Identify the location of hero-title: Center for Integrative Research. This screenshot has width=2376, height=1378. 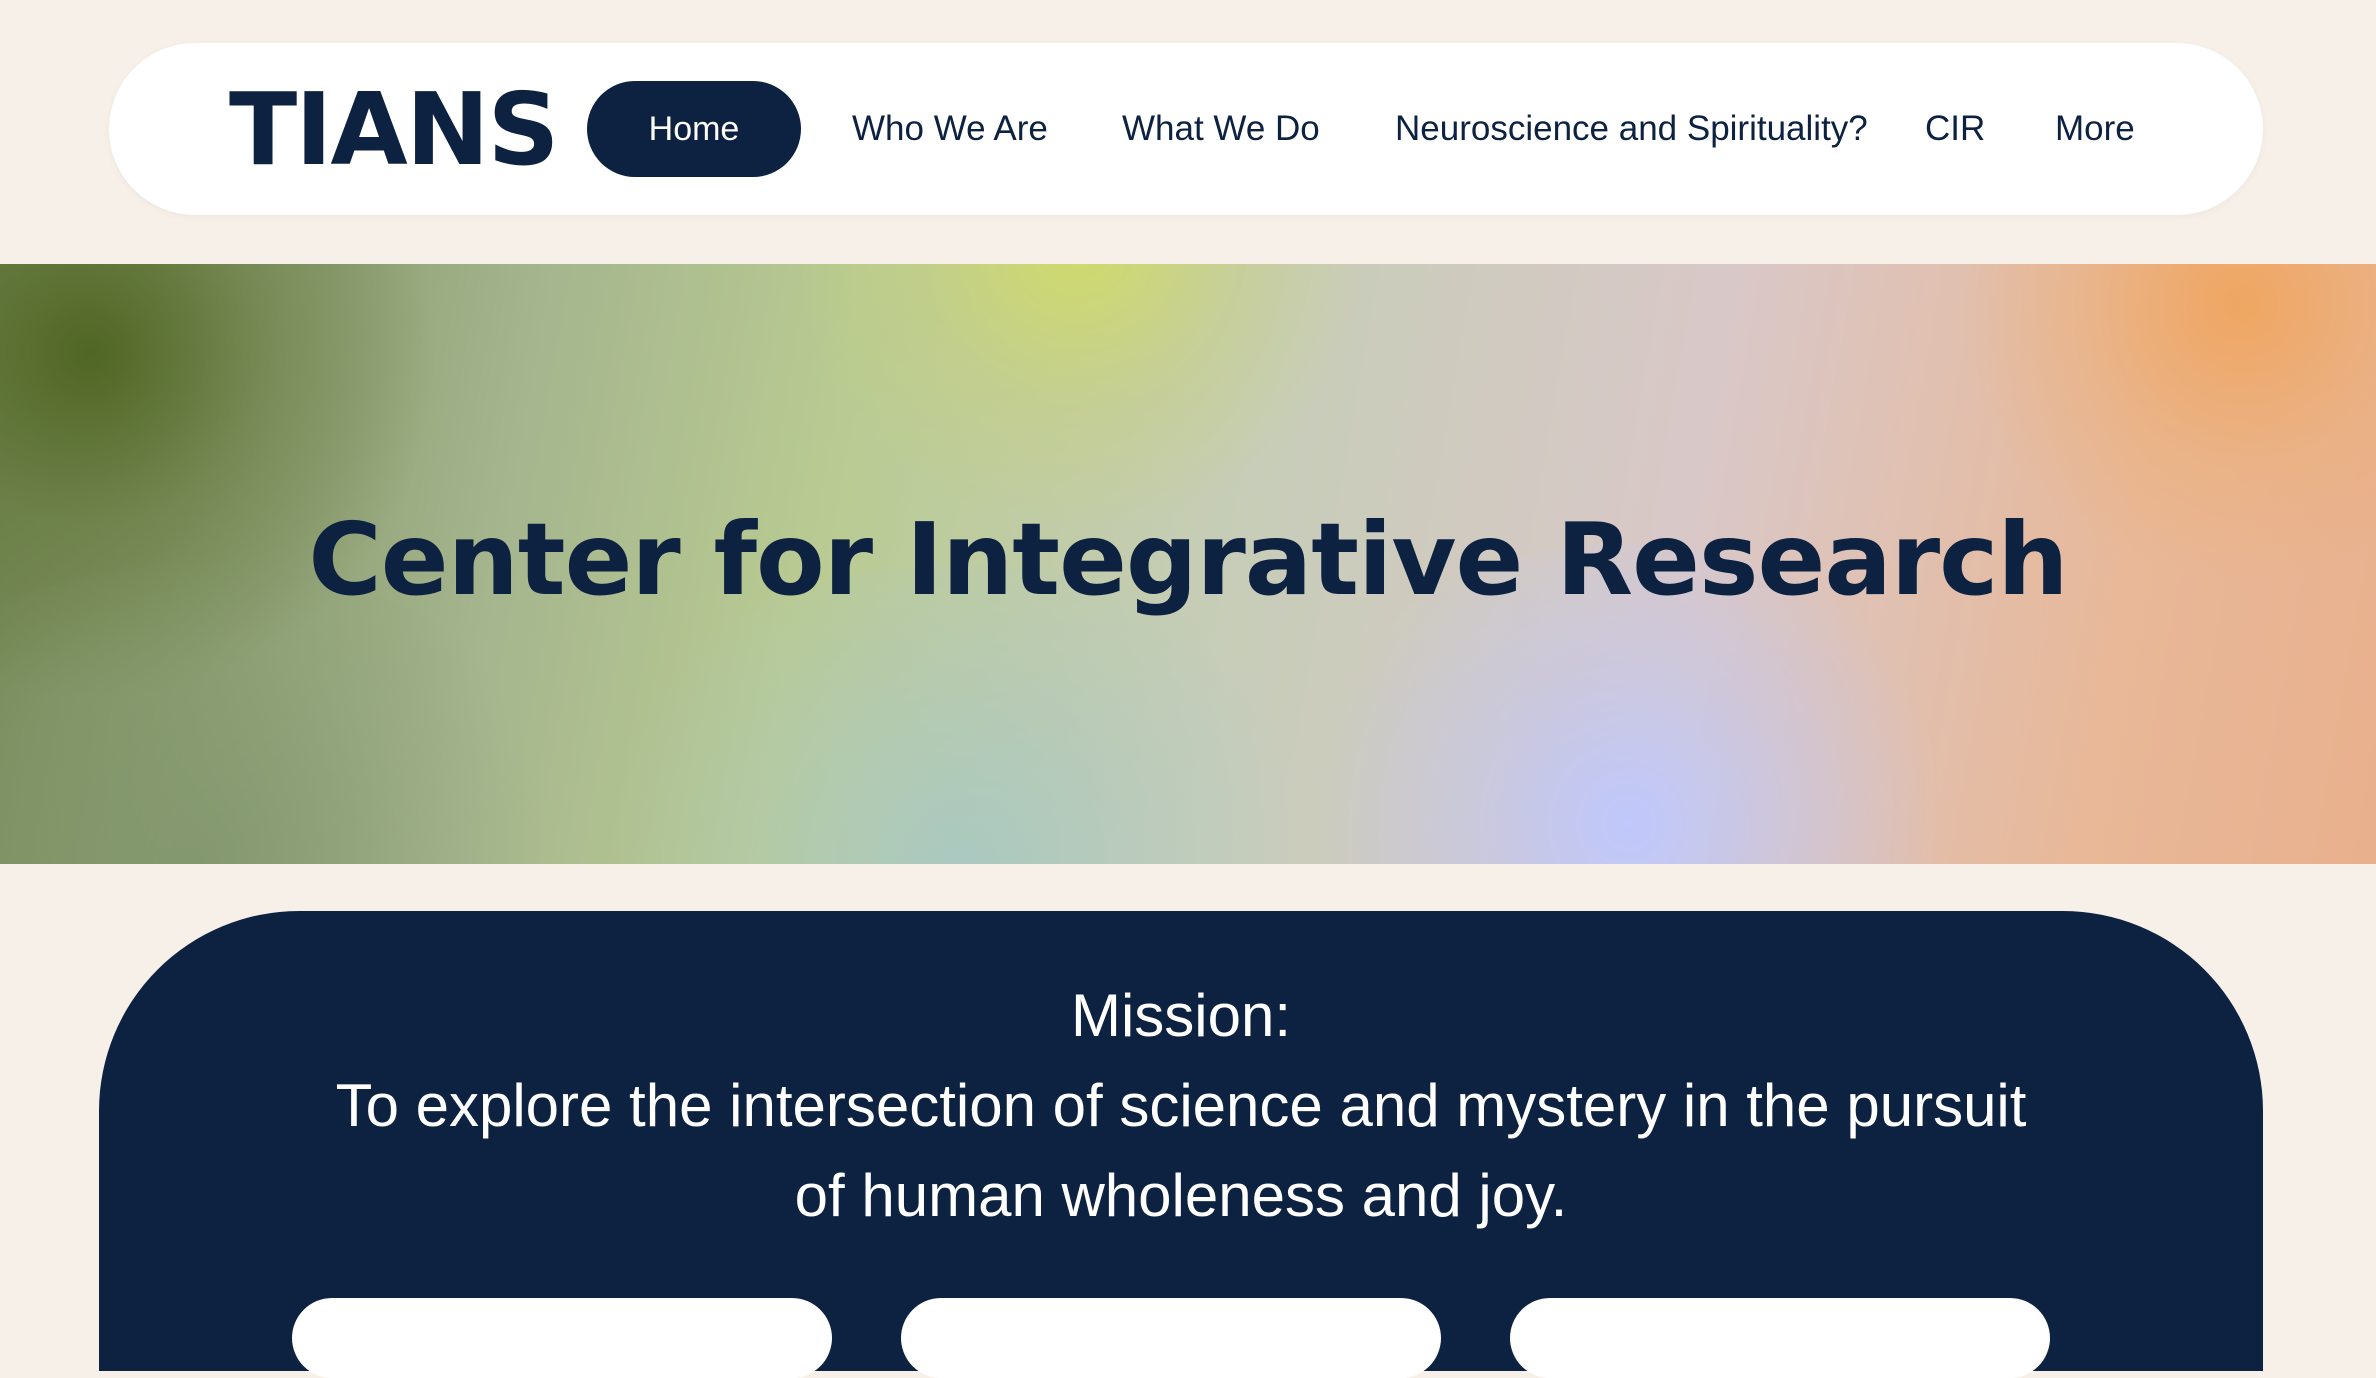
(1188, 559).